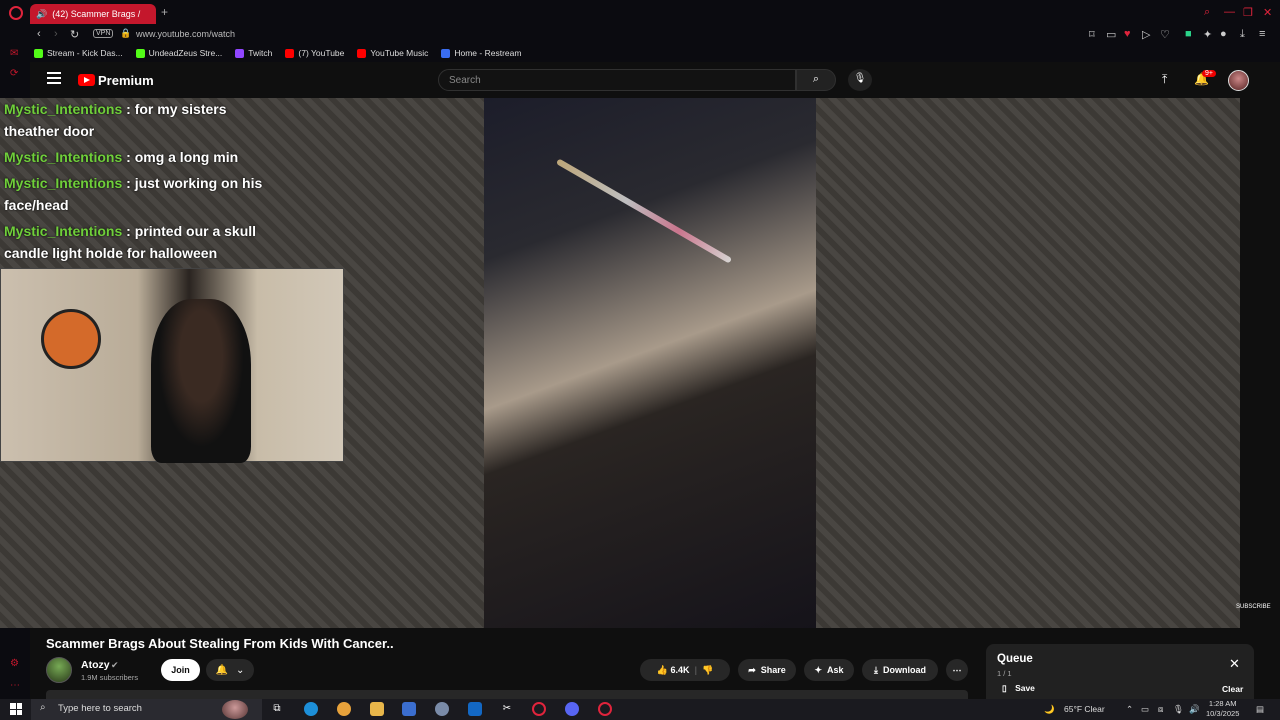 Image resolution: width=1280 pixels, height=720 pixels. I want to click on queue-panel: Queue 1 / 1 ✕ ▯ Save Clear, so click(1120, 671).